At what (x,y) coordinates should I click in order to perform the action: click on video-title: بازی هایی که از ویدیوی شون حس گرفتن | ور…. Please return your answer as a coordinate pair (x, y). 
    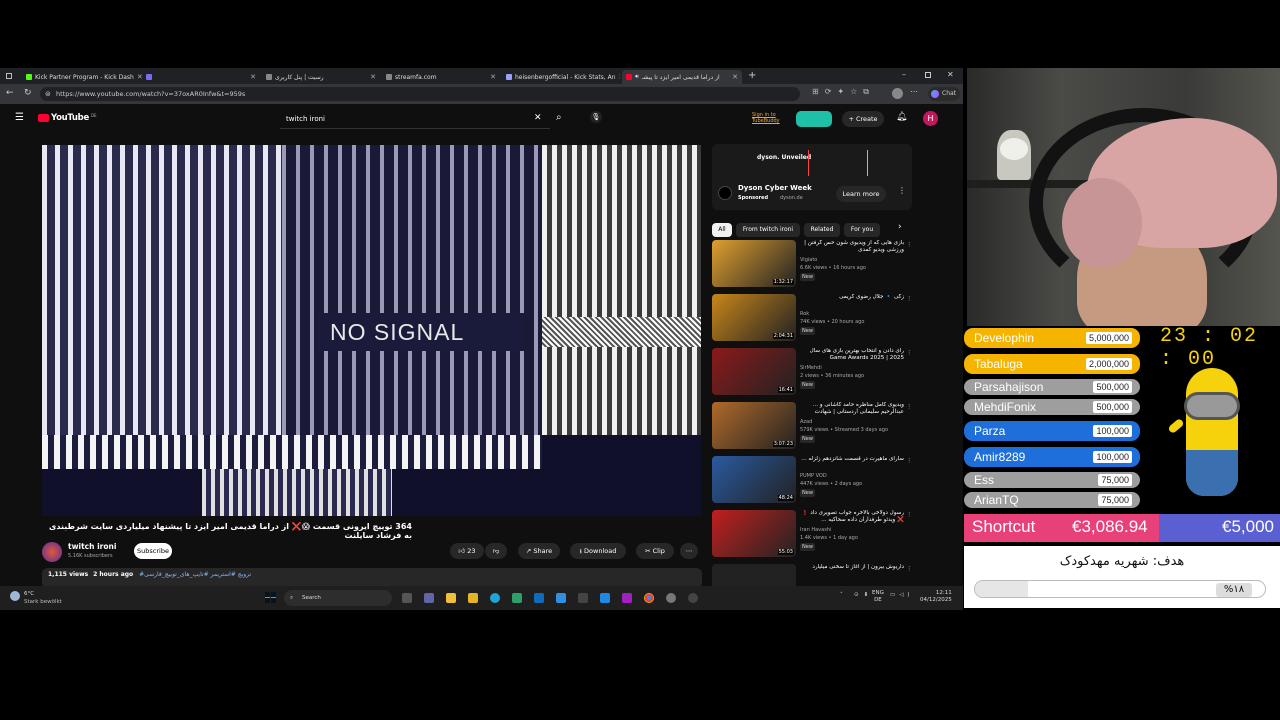
    Looking at the image, I should click on (852, 247).